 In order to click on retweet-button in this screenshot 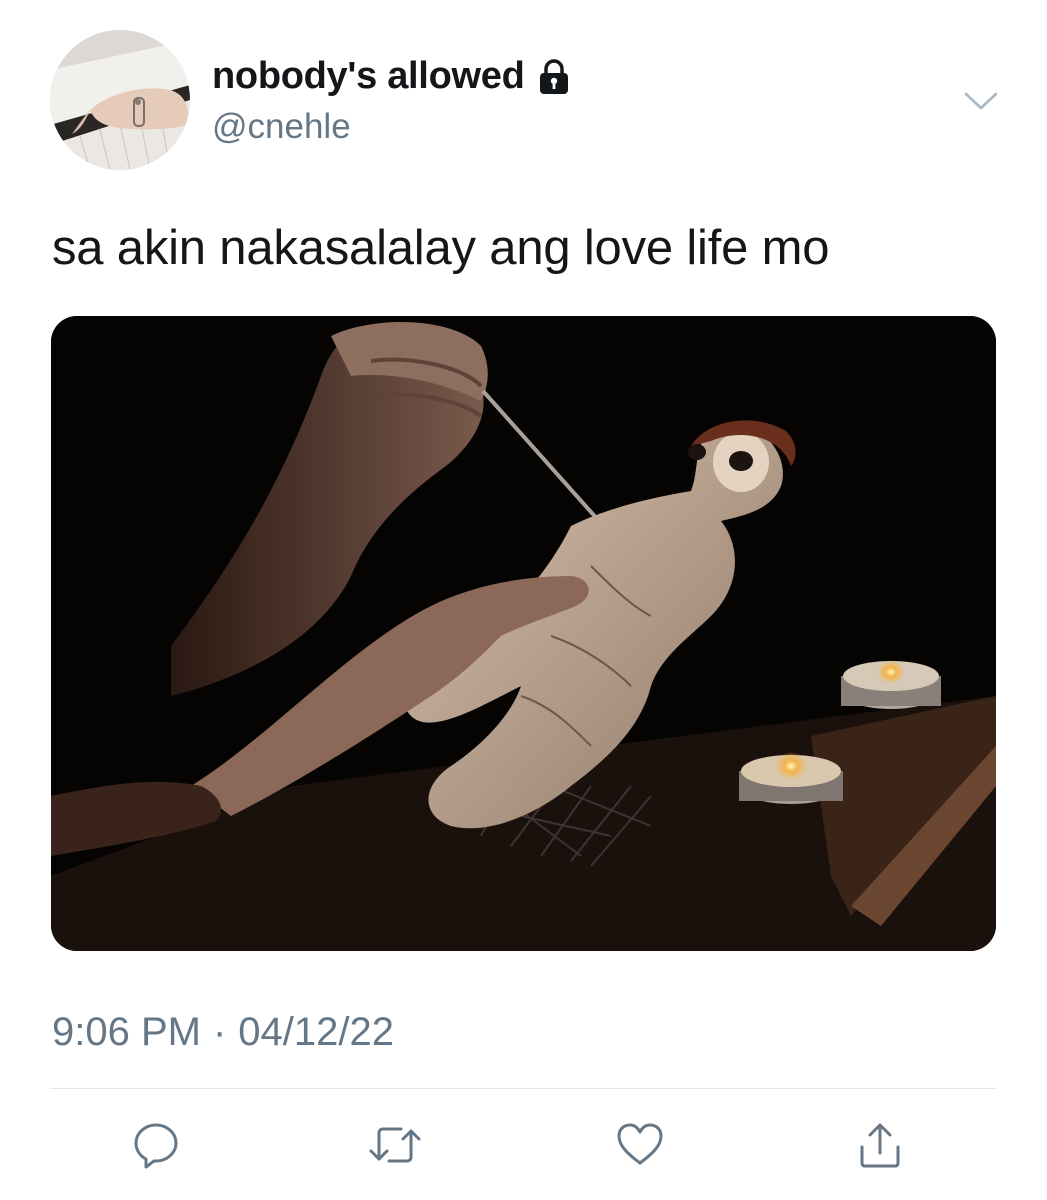, I will do `click(395, 1145)`.